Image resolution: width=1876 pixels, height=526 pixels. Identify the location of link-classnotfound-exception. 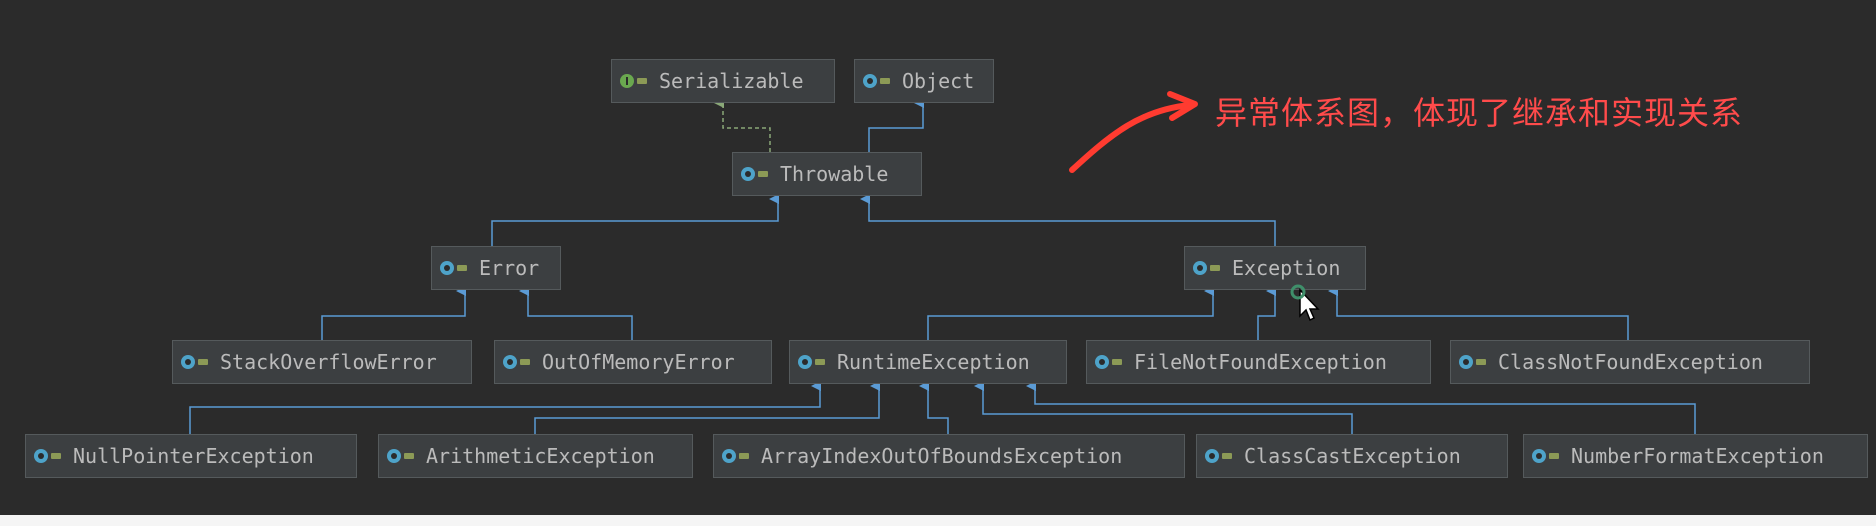
(1478, 313).